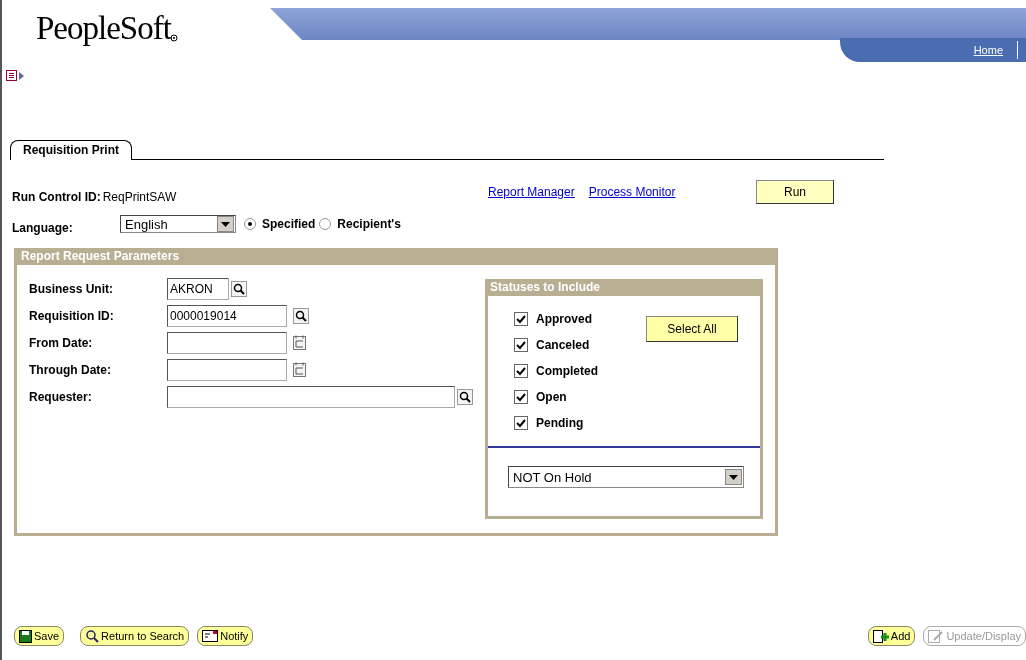 The height and width of the screenshot is (660, 1026). Describe the element at coordinates (225, 636) in the screenshot. I see `toolbar-button: Notify` at that location.